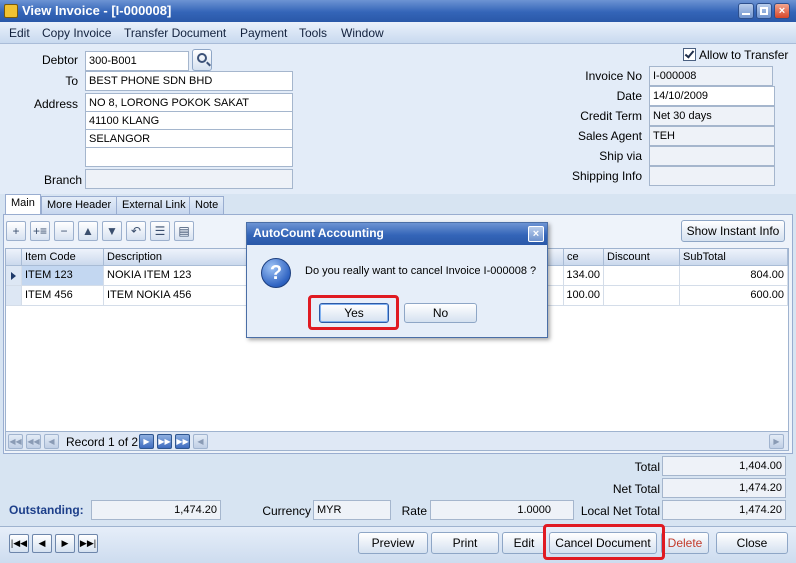 The height and width of the screenshot is (563, 796). Describe the element at coordinates (353, 312) in the screenshot. I see `yes-button-highlight` at that location.